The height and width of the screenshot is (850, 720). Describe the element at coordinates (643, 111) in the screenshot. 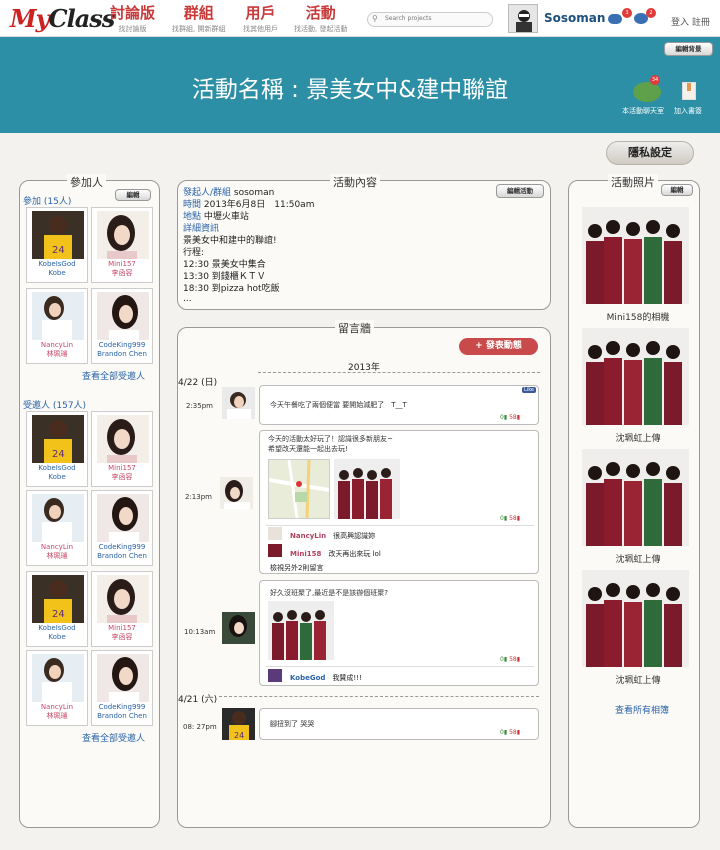

I see `chat-label: 本活動聊天室` at that location.